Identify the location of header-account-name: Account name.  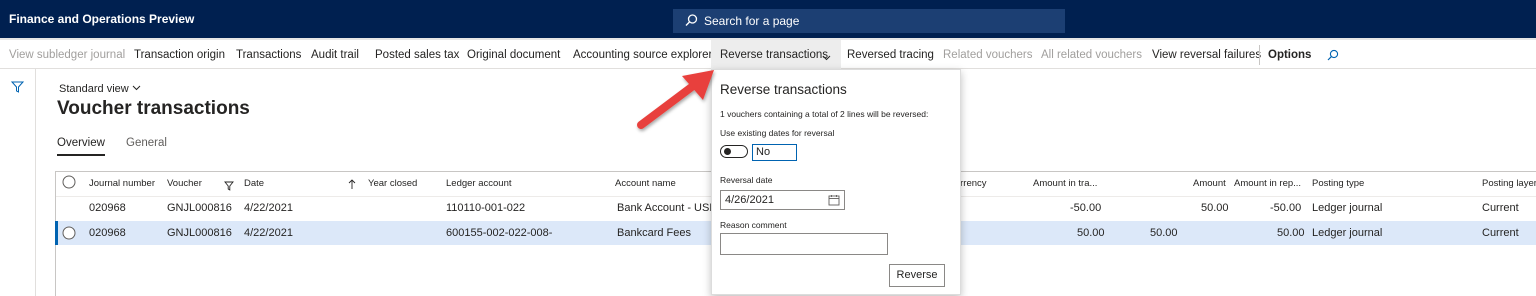
(645, 183).